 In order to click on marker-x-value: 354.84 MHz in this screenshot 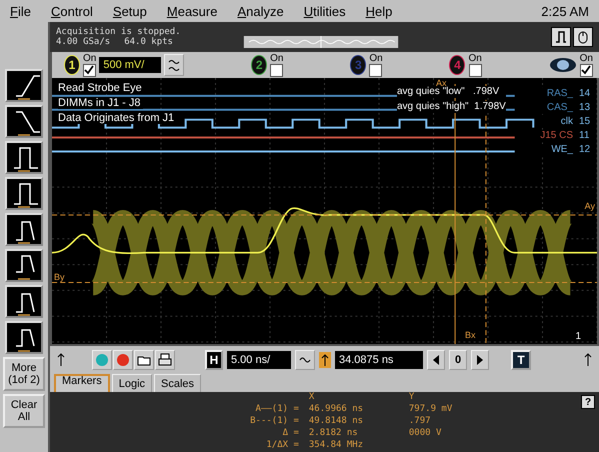, I will do `click(336, 446)`.